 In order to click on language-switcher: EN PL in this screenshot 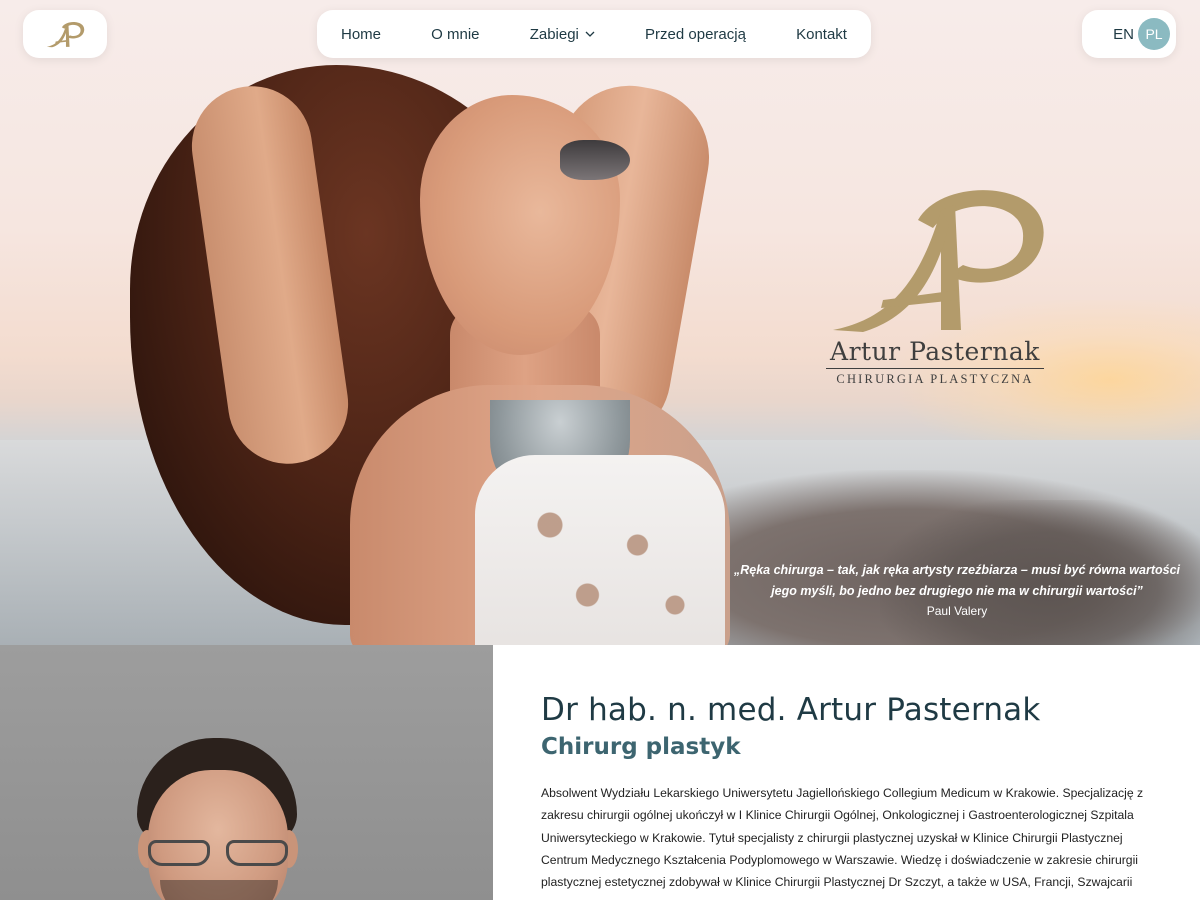, I will do `click(1129, 34)`.